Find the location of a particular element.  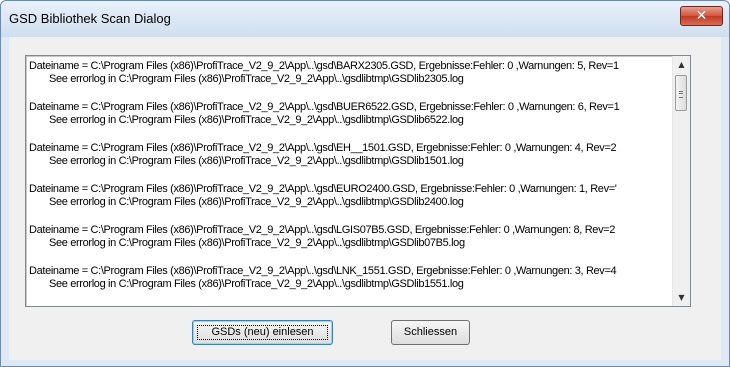

scroll-thumb is located at coordinates (681, 93).